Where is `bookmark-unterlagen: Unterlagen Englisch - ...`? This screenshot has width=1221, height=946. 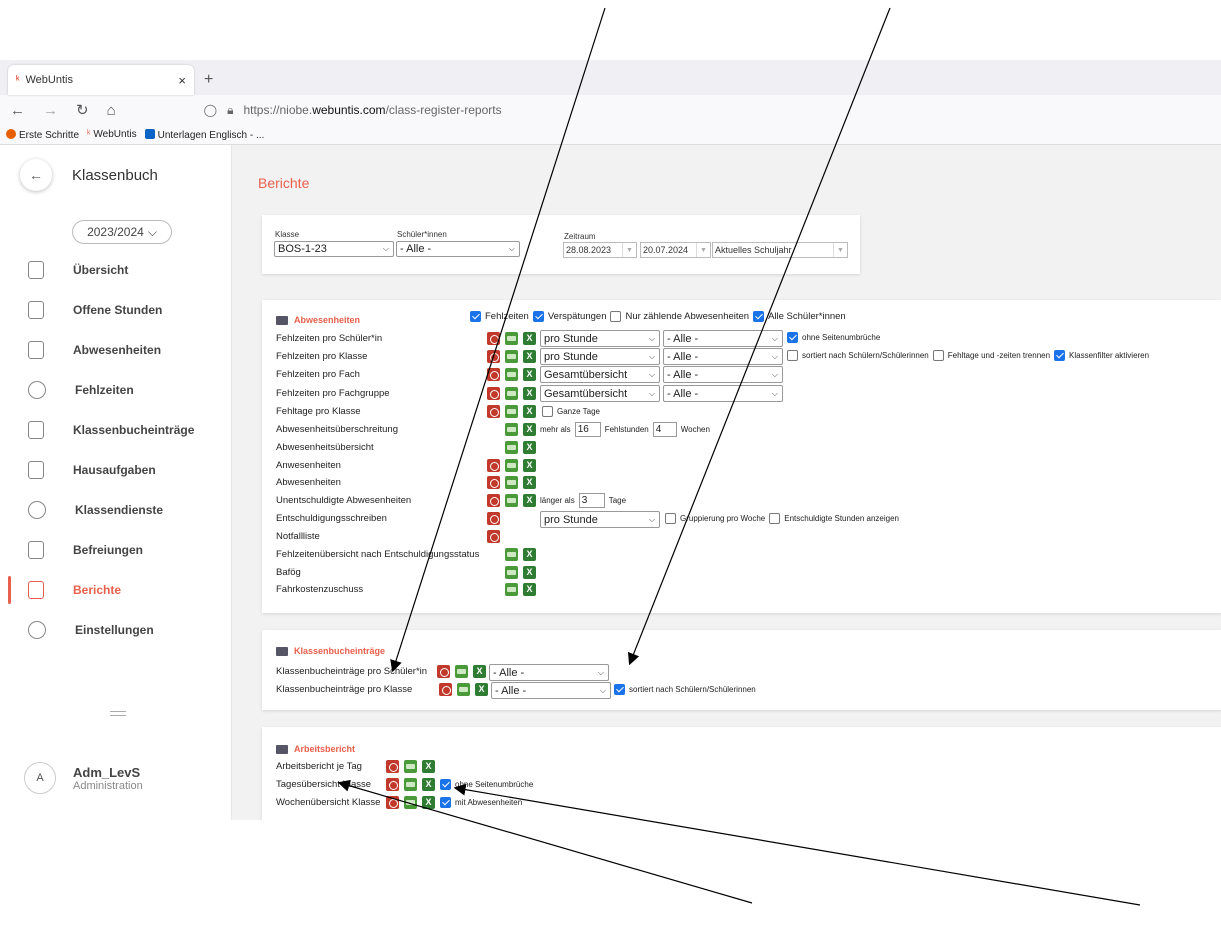
bookmark-unterlagen: Unterlagen Englisch - ... is located at coordinates (204, 134).